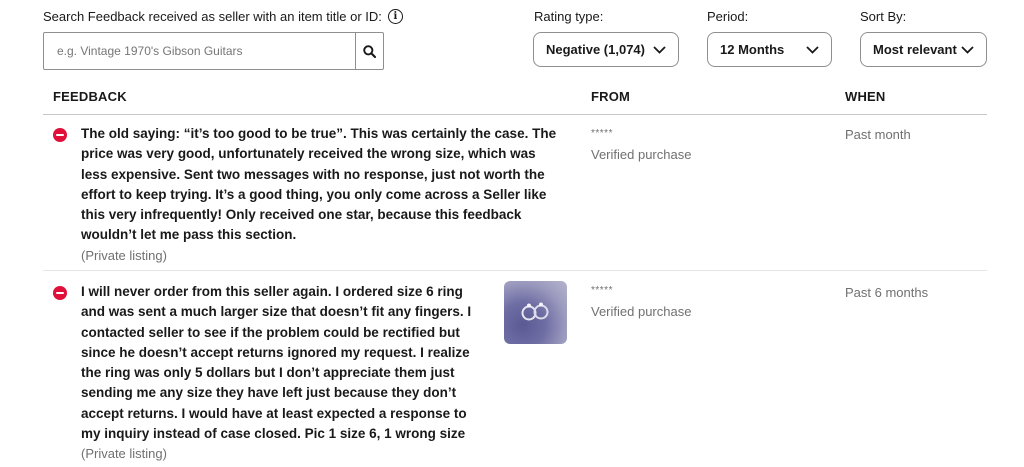  Describe the element at coordinates (515, 270) in the screenshot. I see `row-divider` at that location.